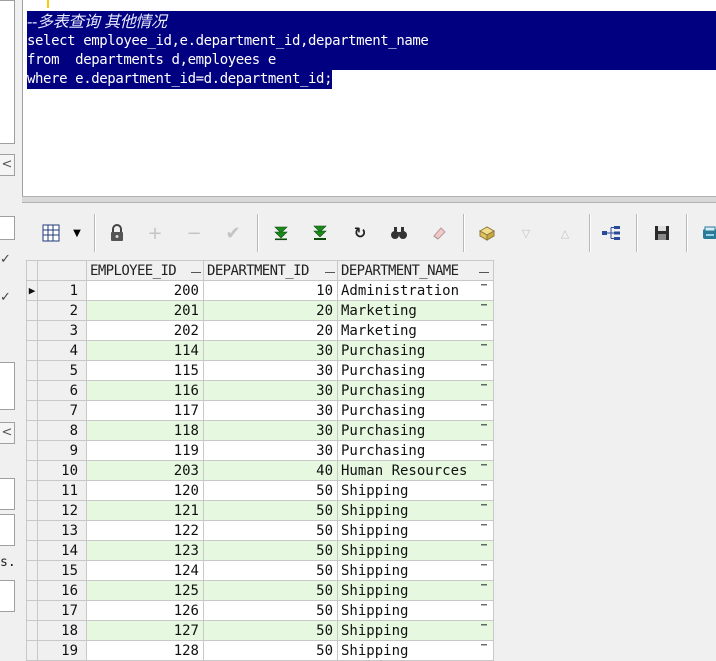 Image resolution: width=716 pixels, height=661 pixels. Describe the element at coordinates (406, 270) in the screenshot. I see `column-header-department-name: DEPARTMENT_NAME` at that location.